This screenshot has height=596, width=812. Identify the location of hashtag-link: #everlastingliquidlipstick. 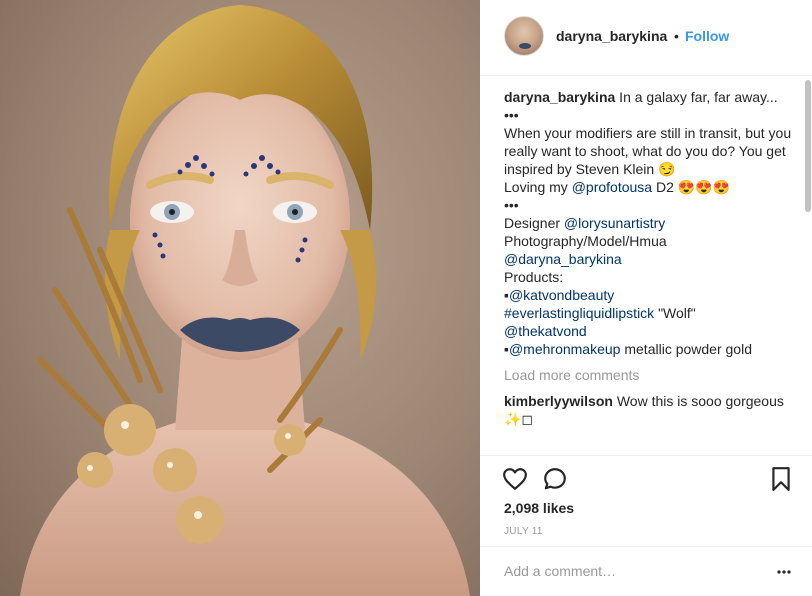
(579, 313).